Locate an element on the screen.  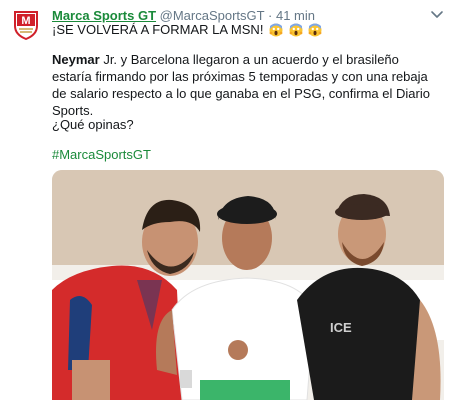
emoji-group is located at coordinates (294, 29).